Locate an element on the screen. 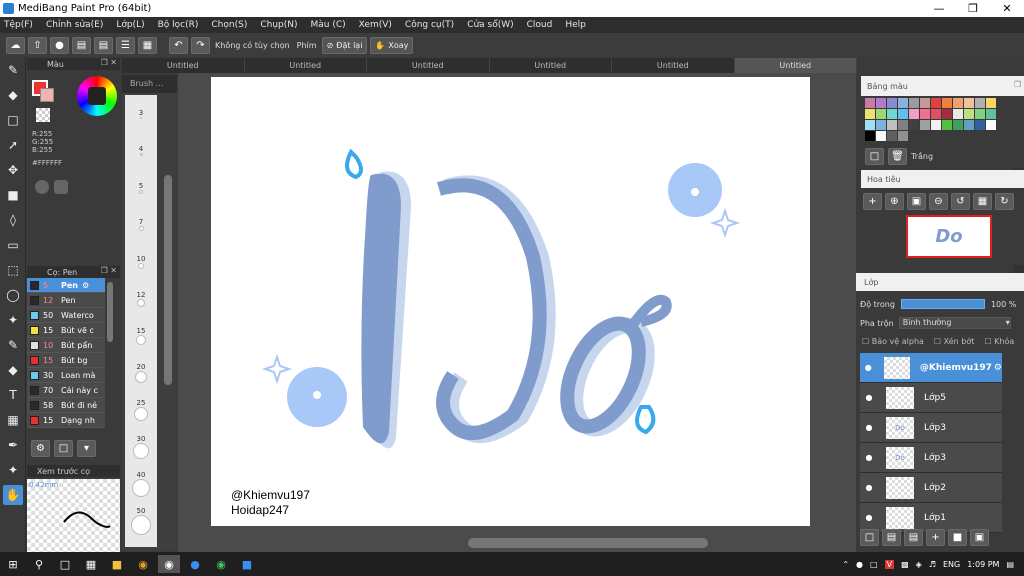  minimize-button: — is located at coordinates (939, 8).